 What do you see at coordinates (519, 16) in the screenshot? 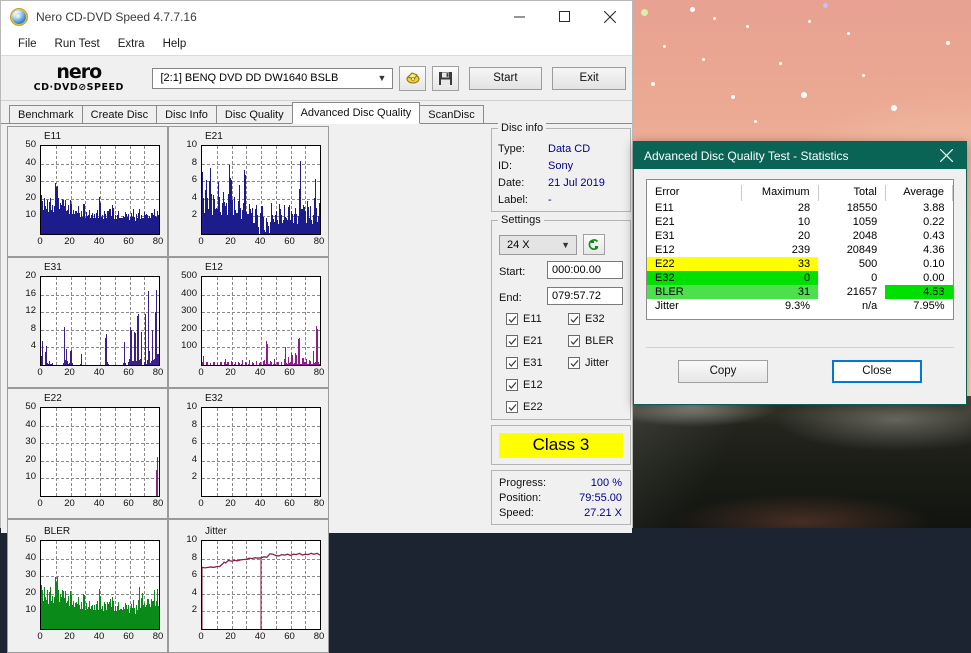
I see `minimize-icon` at bounding box center [519, 16].